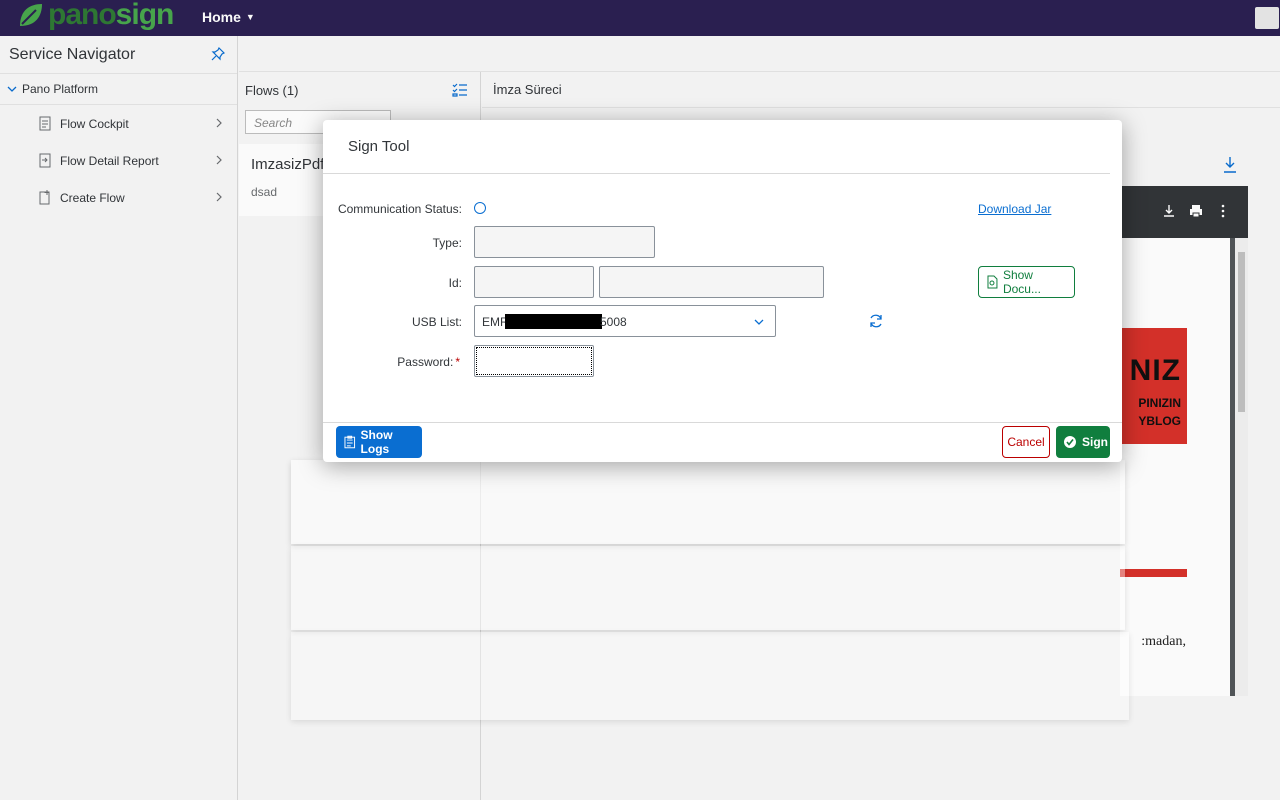  Describe the element at coordinates (534, 361) in the screenshot. I see `password-field` at that location.